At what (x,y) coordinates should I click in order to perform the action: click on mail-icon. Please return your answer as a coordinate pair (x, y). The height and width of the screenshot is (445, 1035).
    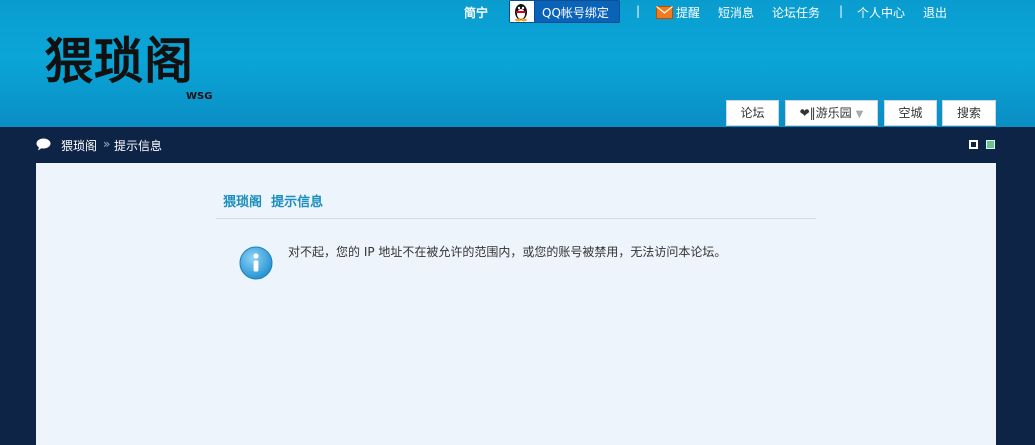
    Looking at the image, I should click on (664, 14).